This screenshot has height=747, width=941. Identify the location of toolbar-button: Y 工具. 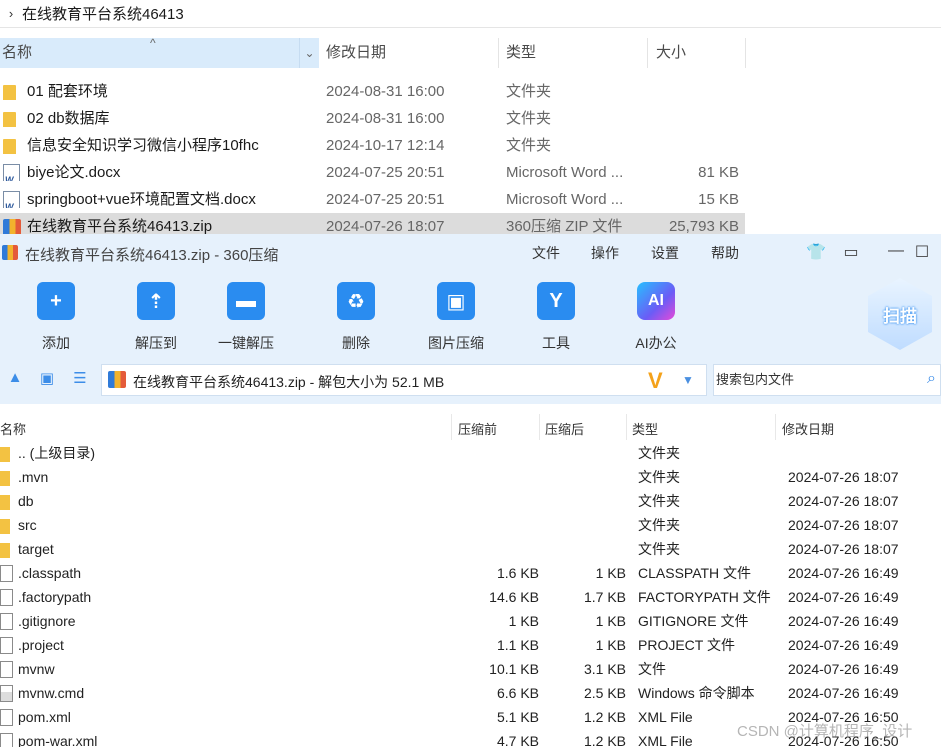
(556, 317).